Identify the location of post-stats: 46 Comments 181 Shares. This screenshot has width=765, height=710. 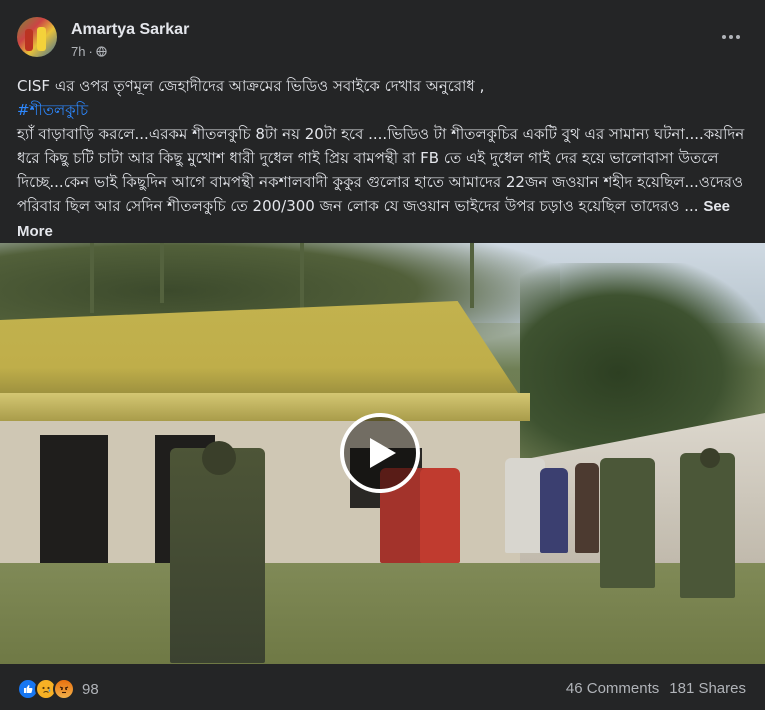
(656, 688).